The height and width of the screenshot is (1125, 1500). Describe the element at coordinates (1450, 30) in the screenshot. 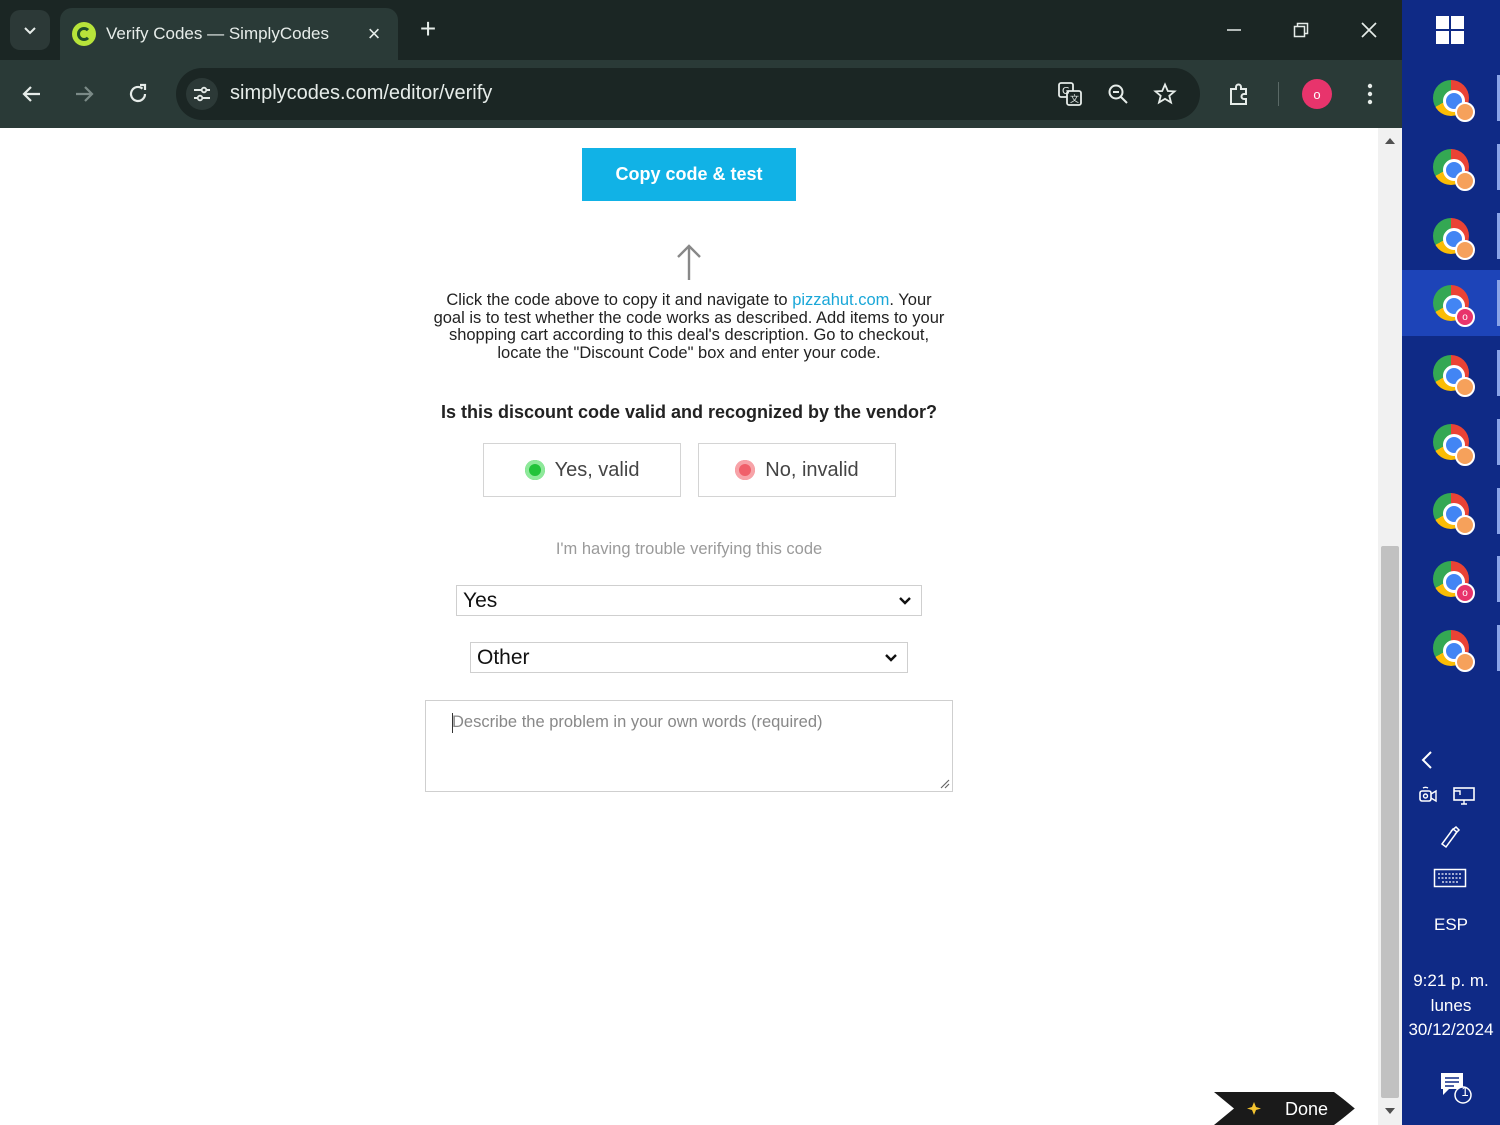

I see `windows-start-icon` at that location.